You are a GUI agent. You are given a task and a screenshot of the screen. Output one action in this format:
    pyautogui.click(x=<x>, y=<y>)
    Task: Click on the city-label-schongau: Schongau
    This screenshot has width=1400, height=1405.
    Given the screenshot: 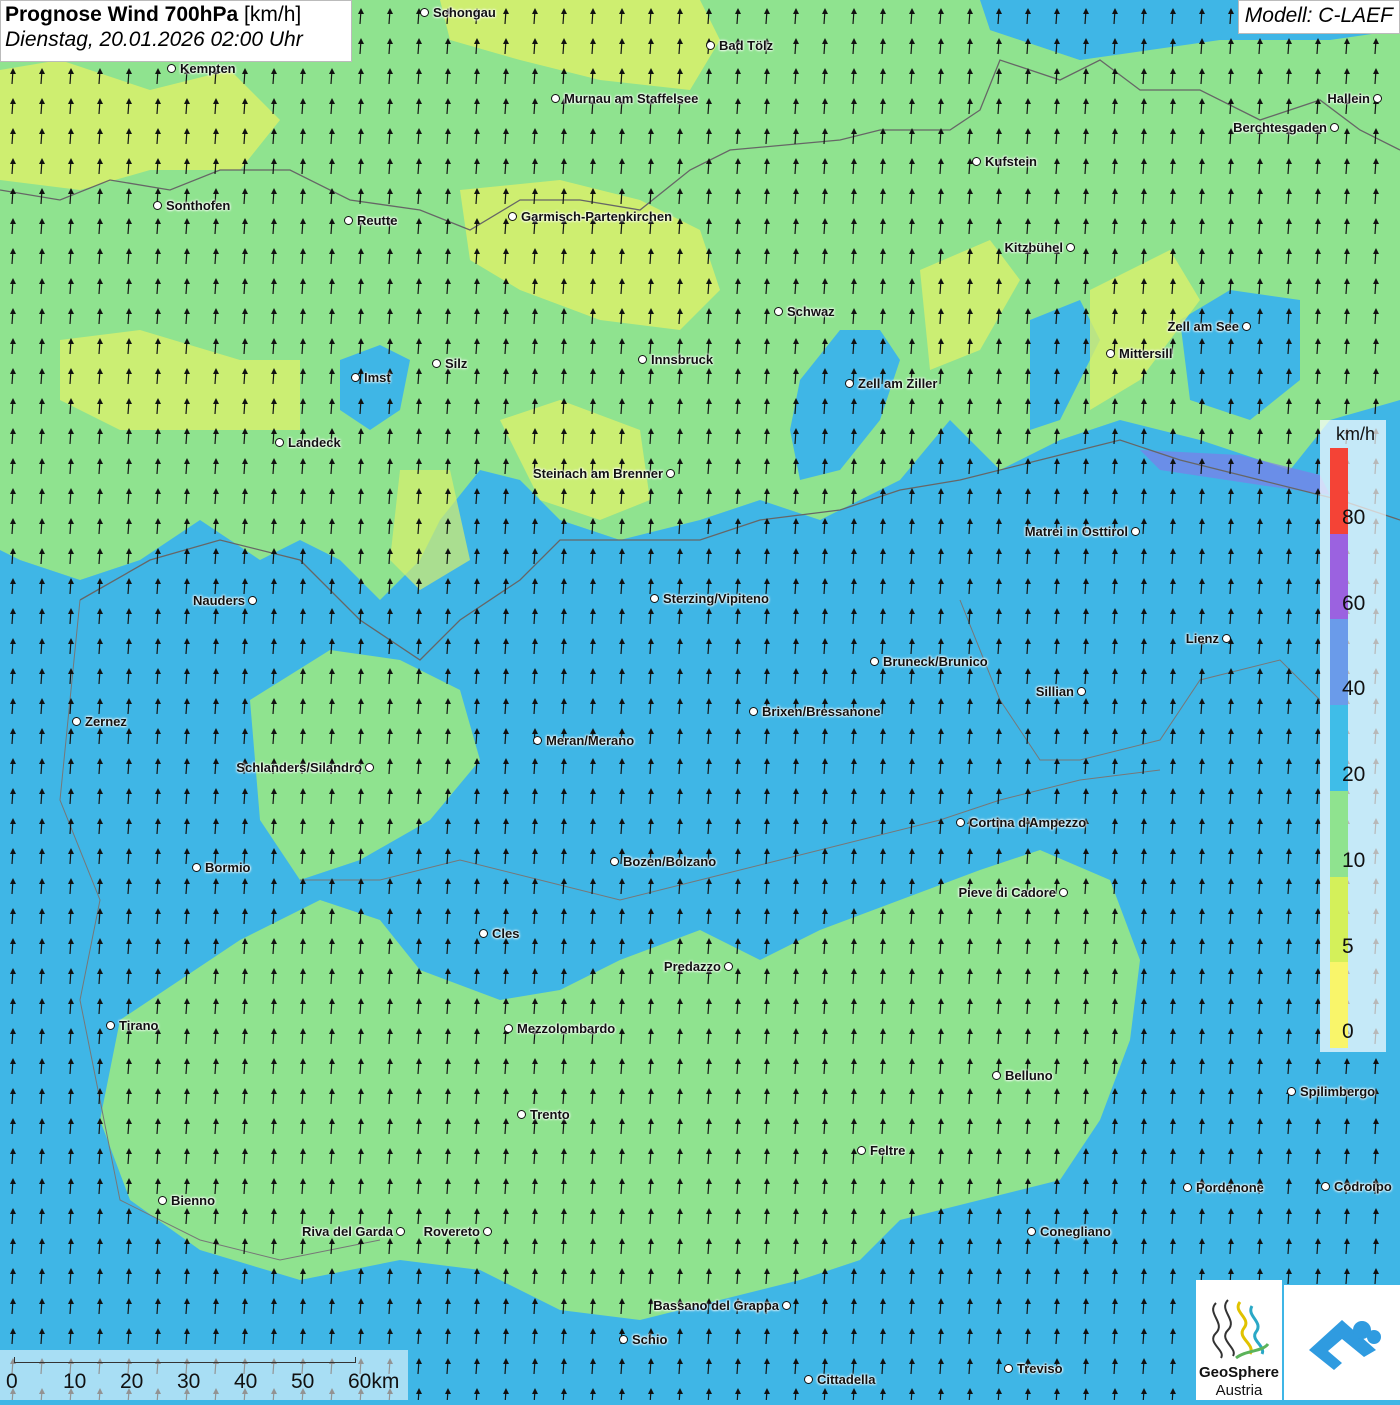 What is the action you would take?
    pyautogui.click(x=464, y=12)
    